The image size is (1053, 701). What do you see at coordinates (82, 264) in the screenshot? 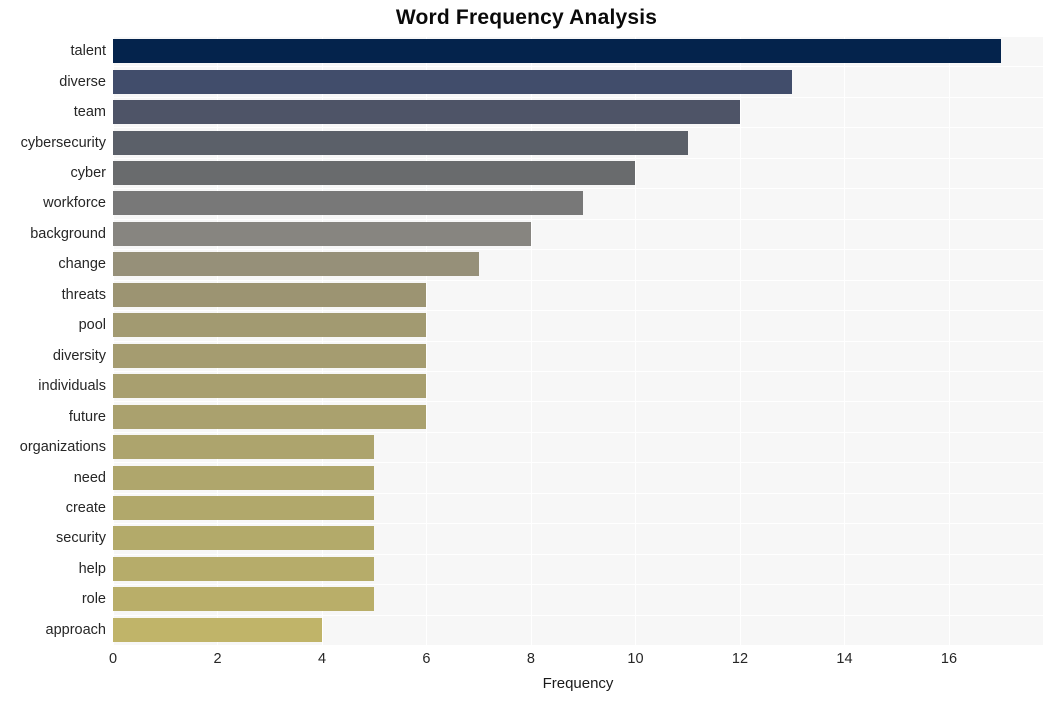
I see `y-axis-tick-label: change` at bounding box center [82, 264].